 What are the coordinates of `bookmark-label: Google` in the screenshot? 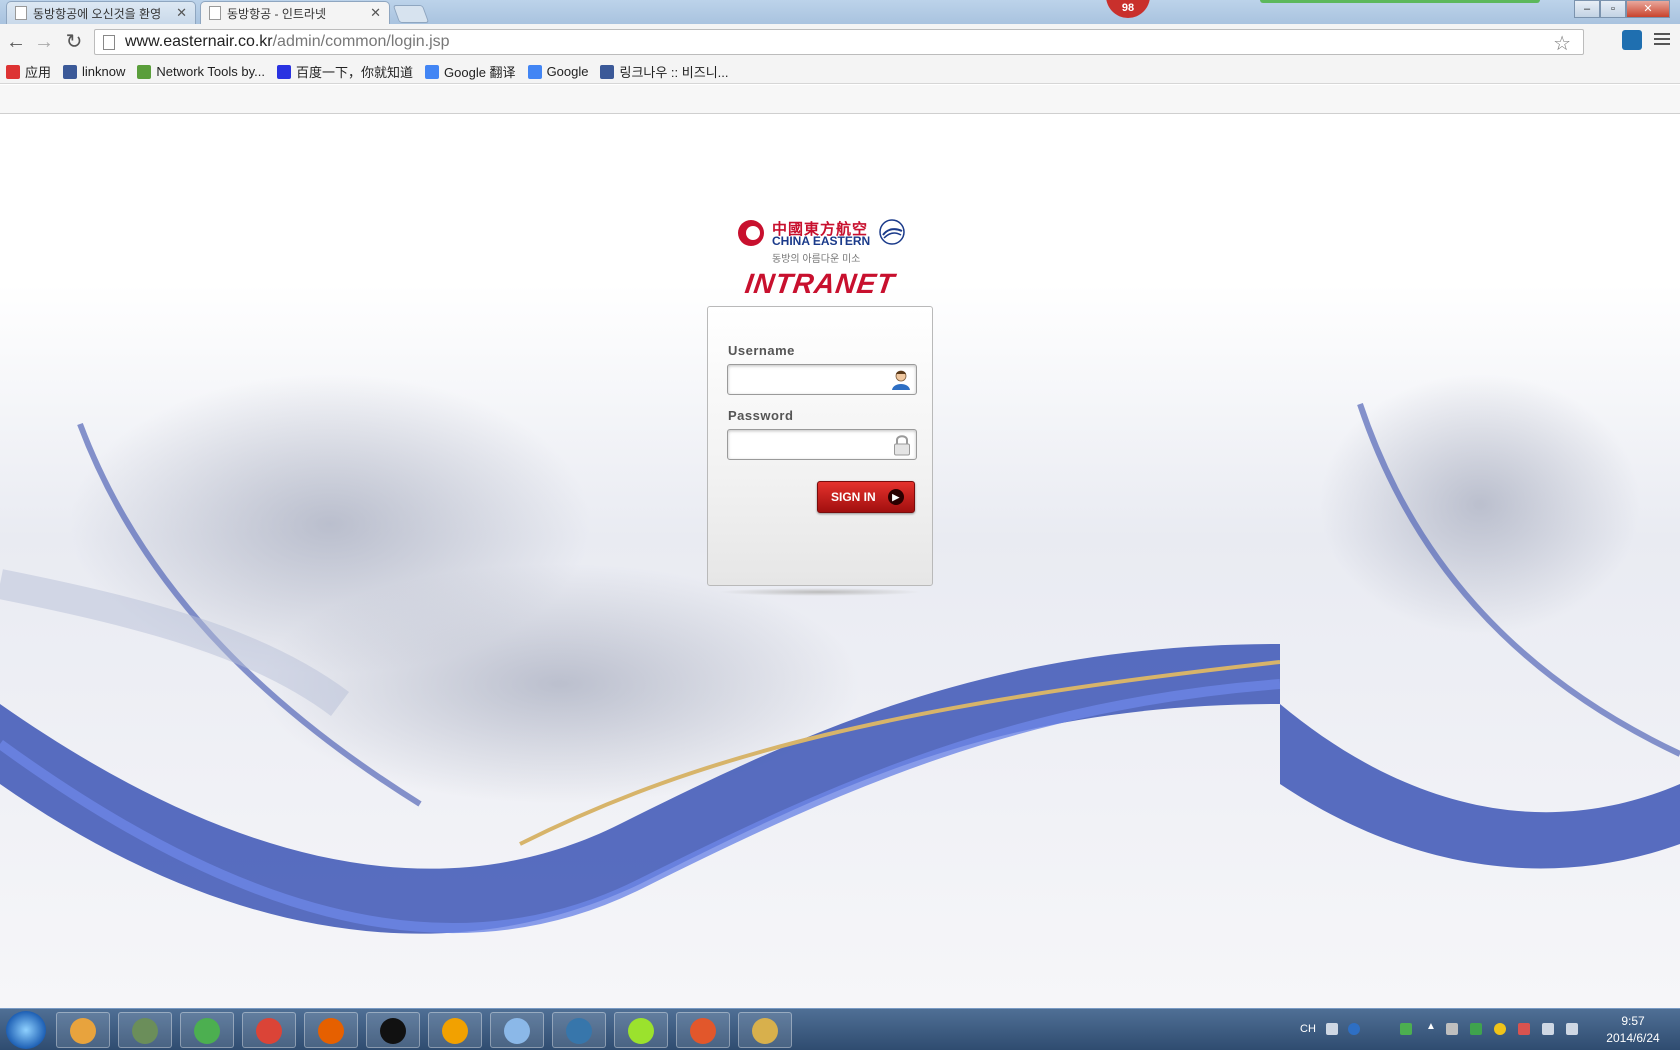 It's located at (567, 71).